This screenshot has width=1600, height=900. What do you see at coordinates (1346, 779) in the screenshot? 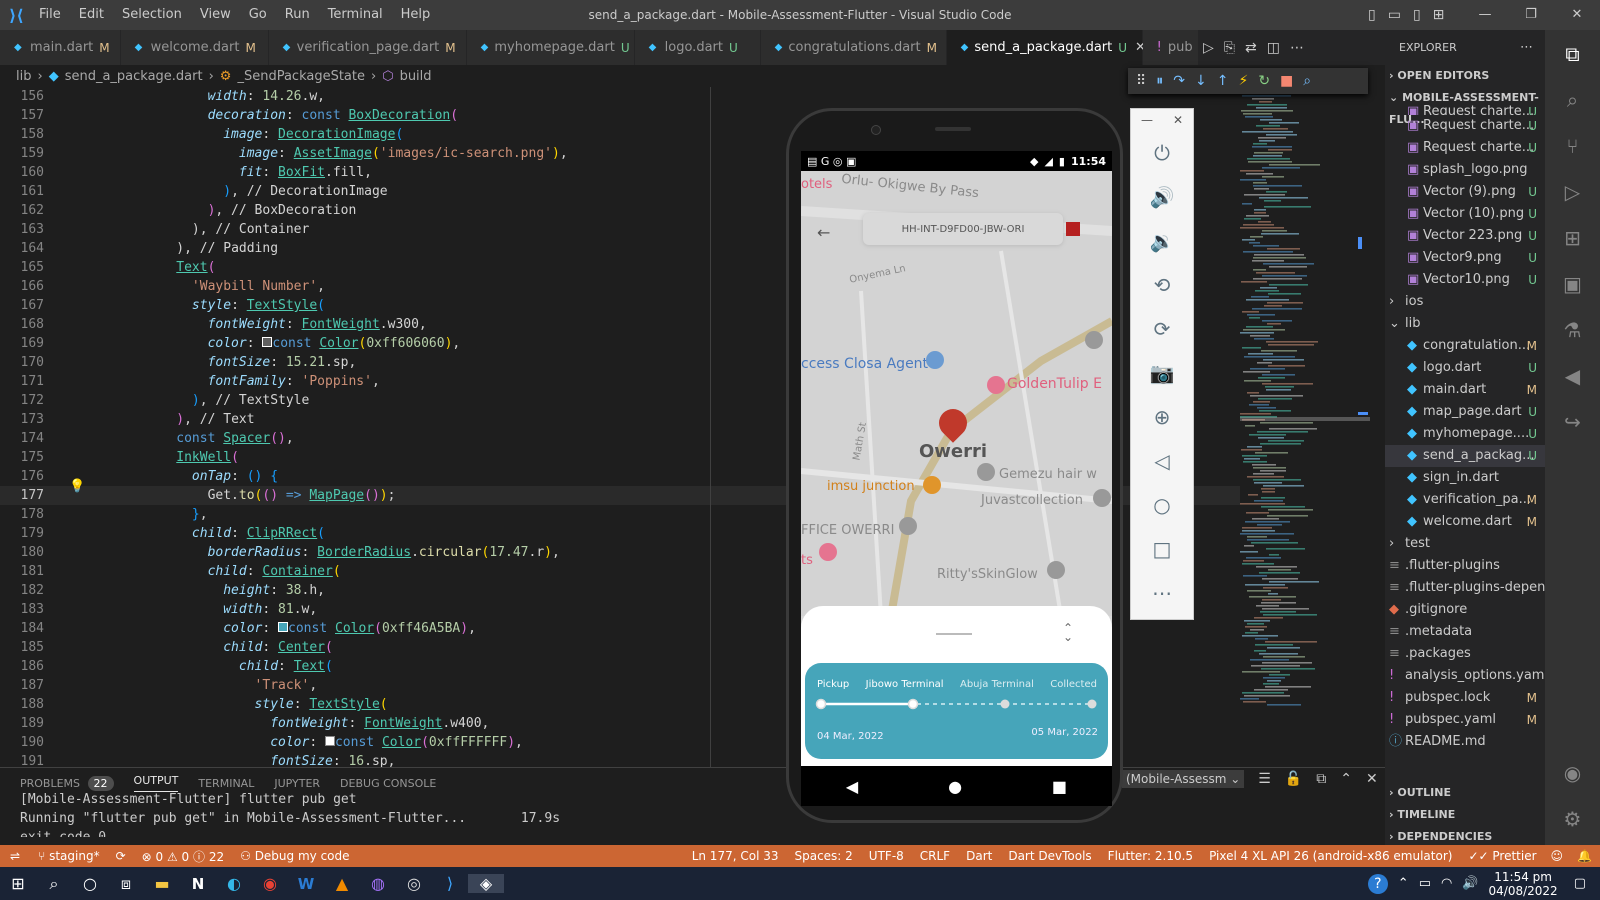
I see `maximize-panel-icon: ⌃` at bounding box center [1346, 779].